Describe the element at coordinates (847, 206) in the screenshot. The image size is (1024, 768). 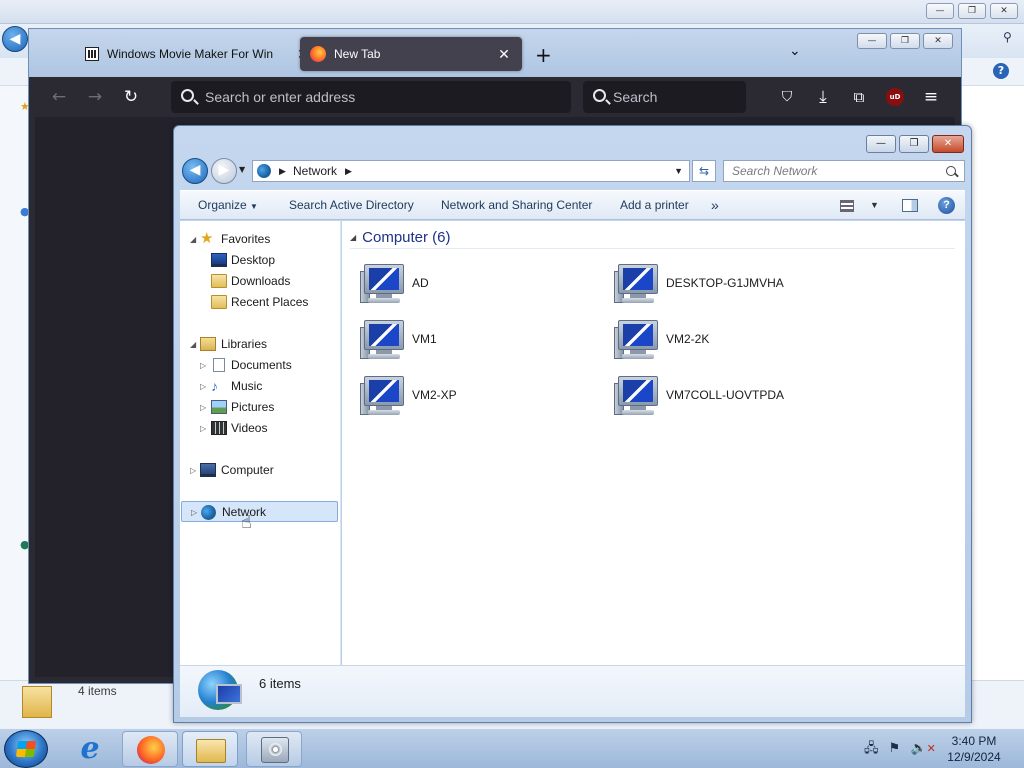
I see `change-view-icon` at that location.